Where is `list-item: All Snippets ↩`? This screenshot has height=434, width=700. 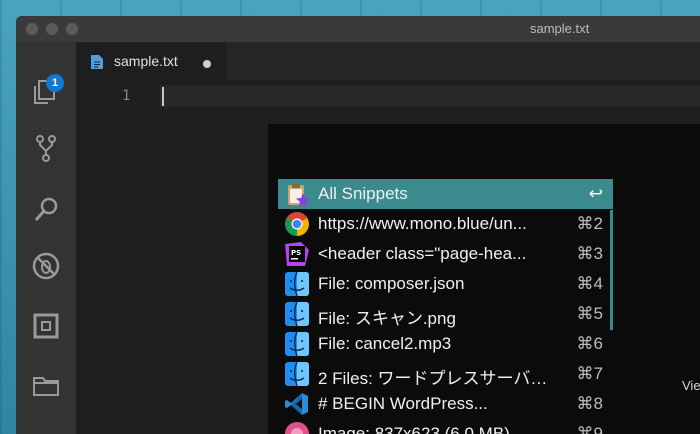
list-item: All Snippets ↩ is located at coordinates (445, 194).